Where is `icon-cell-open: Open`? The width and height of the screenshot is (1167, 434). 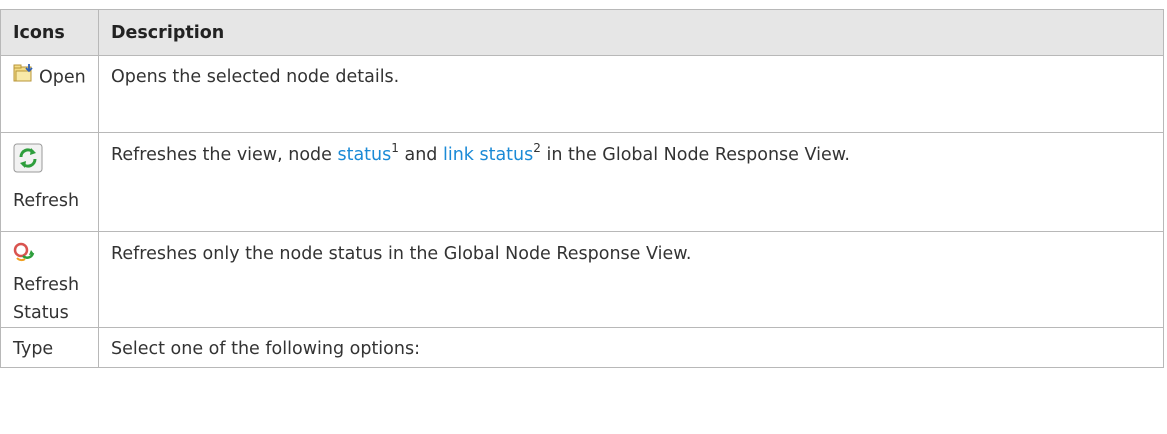 icon-cell-open: Open is located at coordinates (49, 94).